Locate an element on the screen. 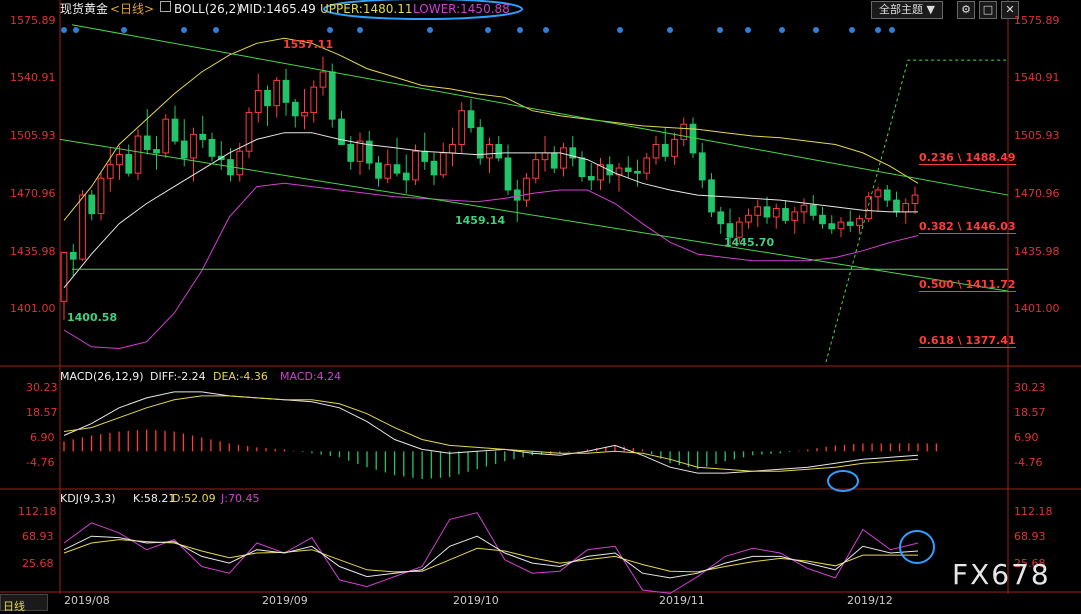 The height and width of the screenshot is (614, 1081). watermark-logo: FX678 is located at coordinates (1001, 574).